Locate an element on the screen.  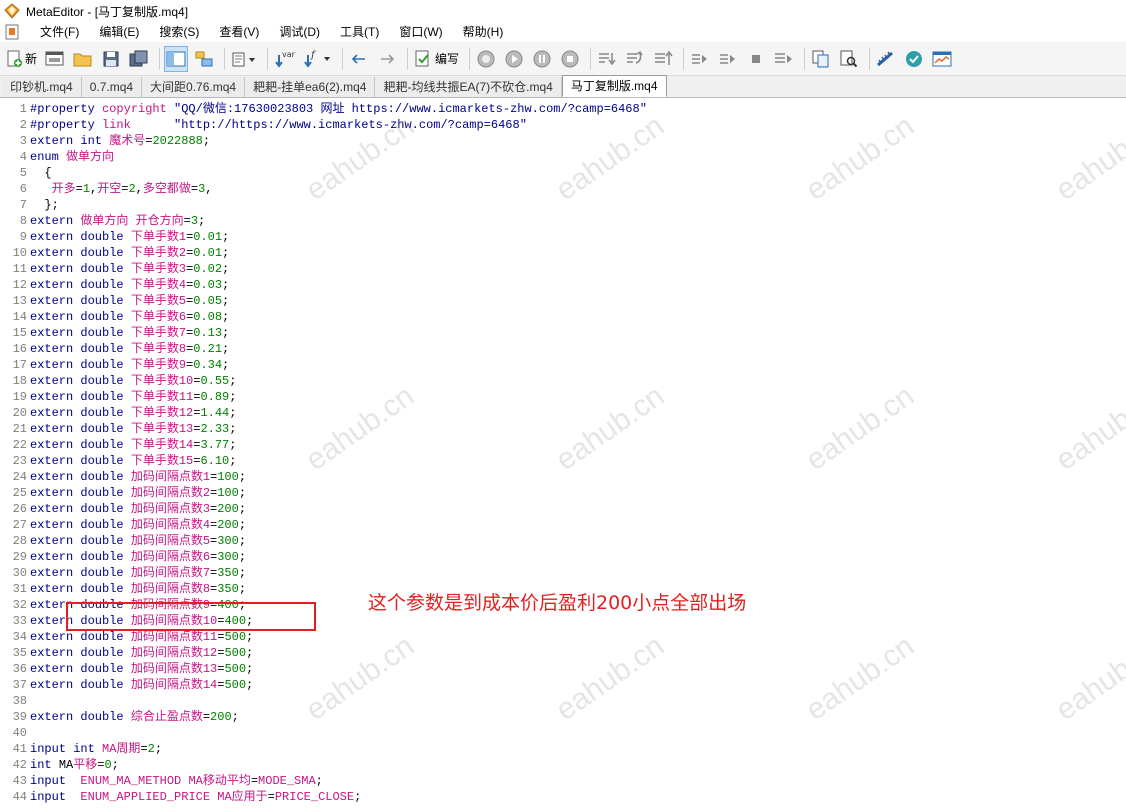
tab-file: 0.7.mq4 is located at coordinates (112, 87).